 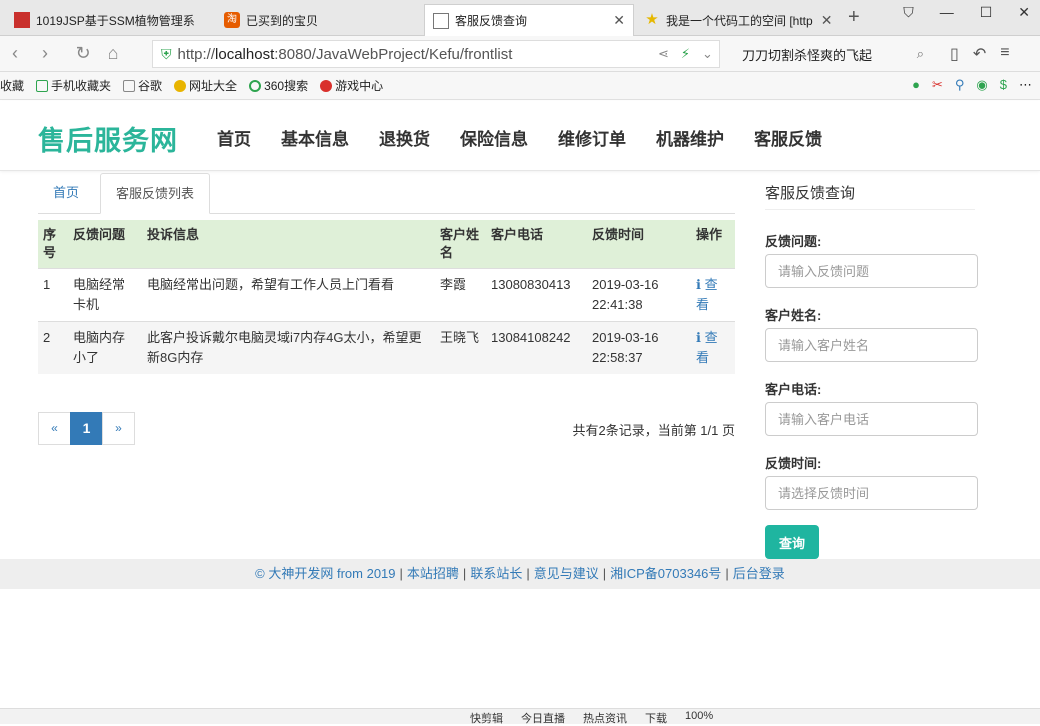 I want to click on back-icon: ‹, so click(x=15, y=53).